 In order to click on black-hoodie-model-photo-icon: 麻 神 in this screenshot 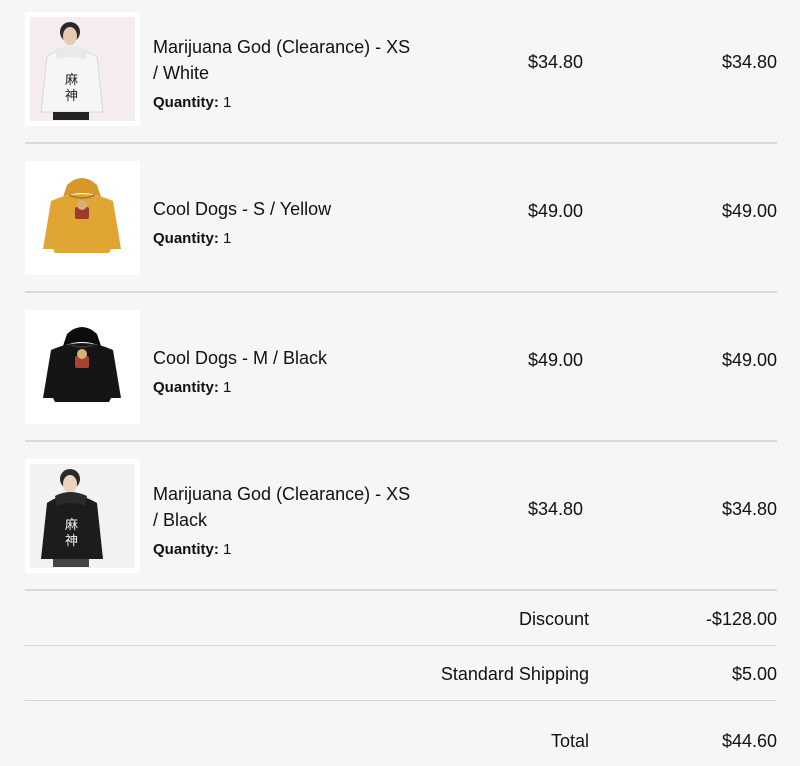, I will do `click(82, 516)`.